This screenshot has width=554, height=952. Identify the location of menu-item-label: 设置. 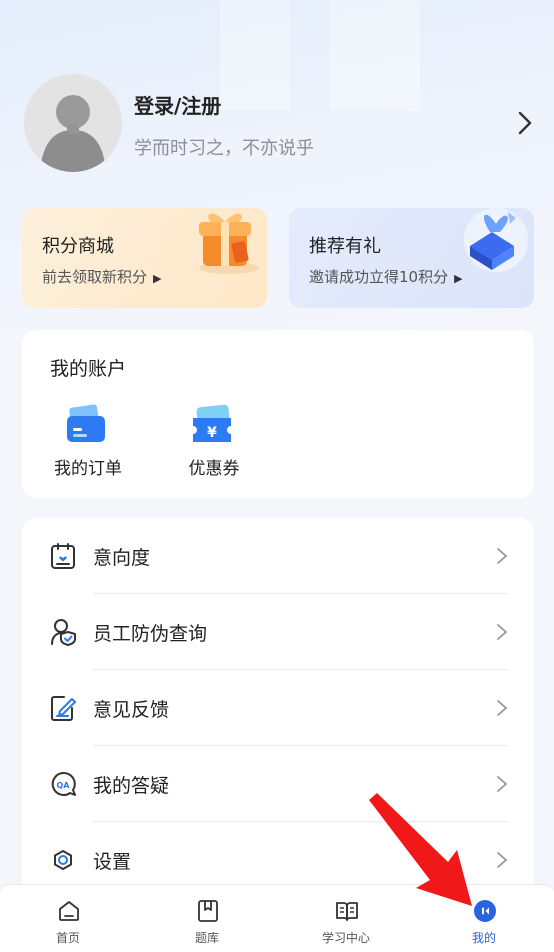
(112, 862).